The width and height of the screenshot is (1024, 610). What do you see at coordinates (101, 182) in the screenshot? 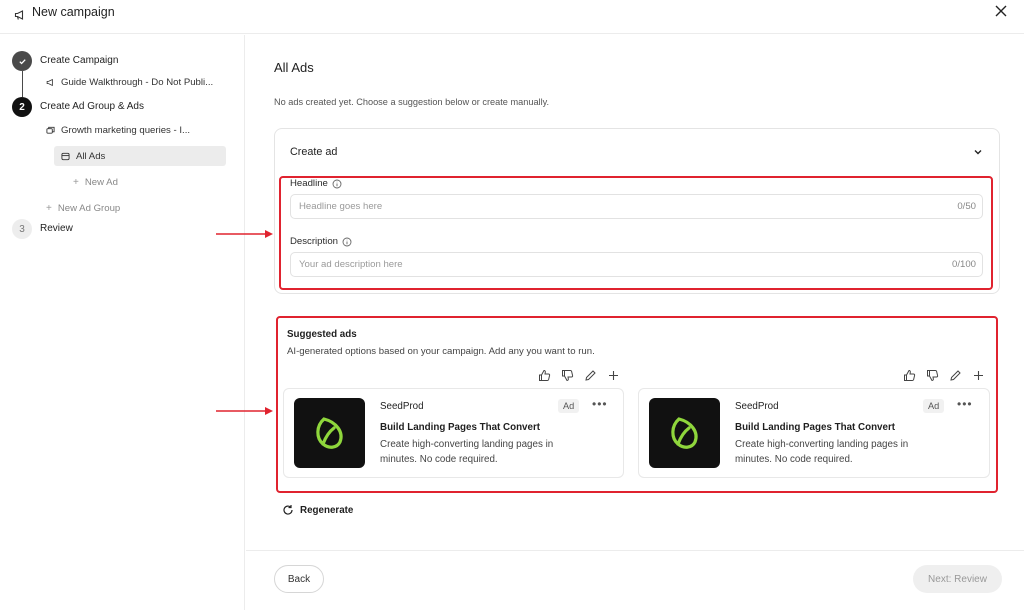
I see `new-ad-label: New Ad` at bounding box center [101, 182].